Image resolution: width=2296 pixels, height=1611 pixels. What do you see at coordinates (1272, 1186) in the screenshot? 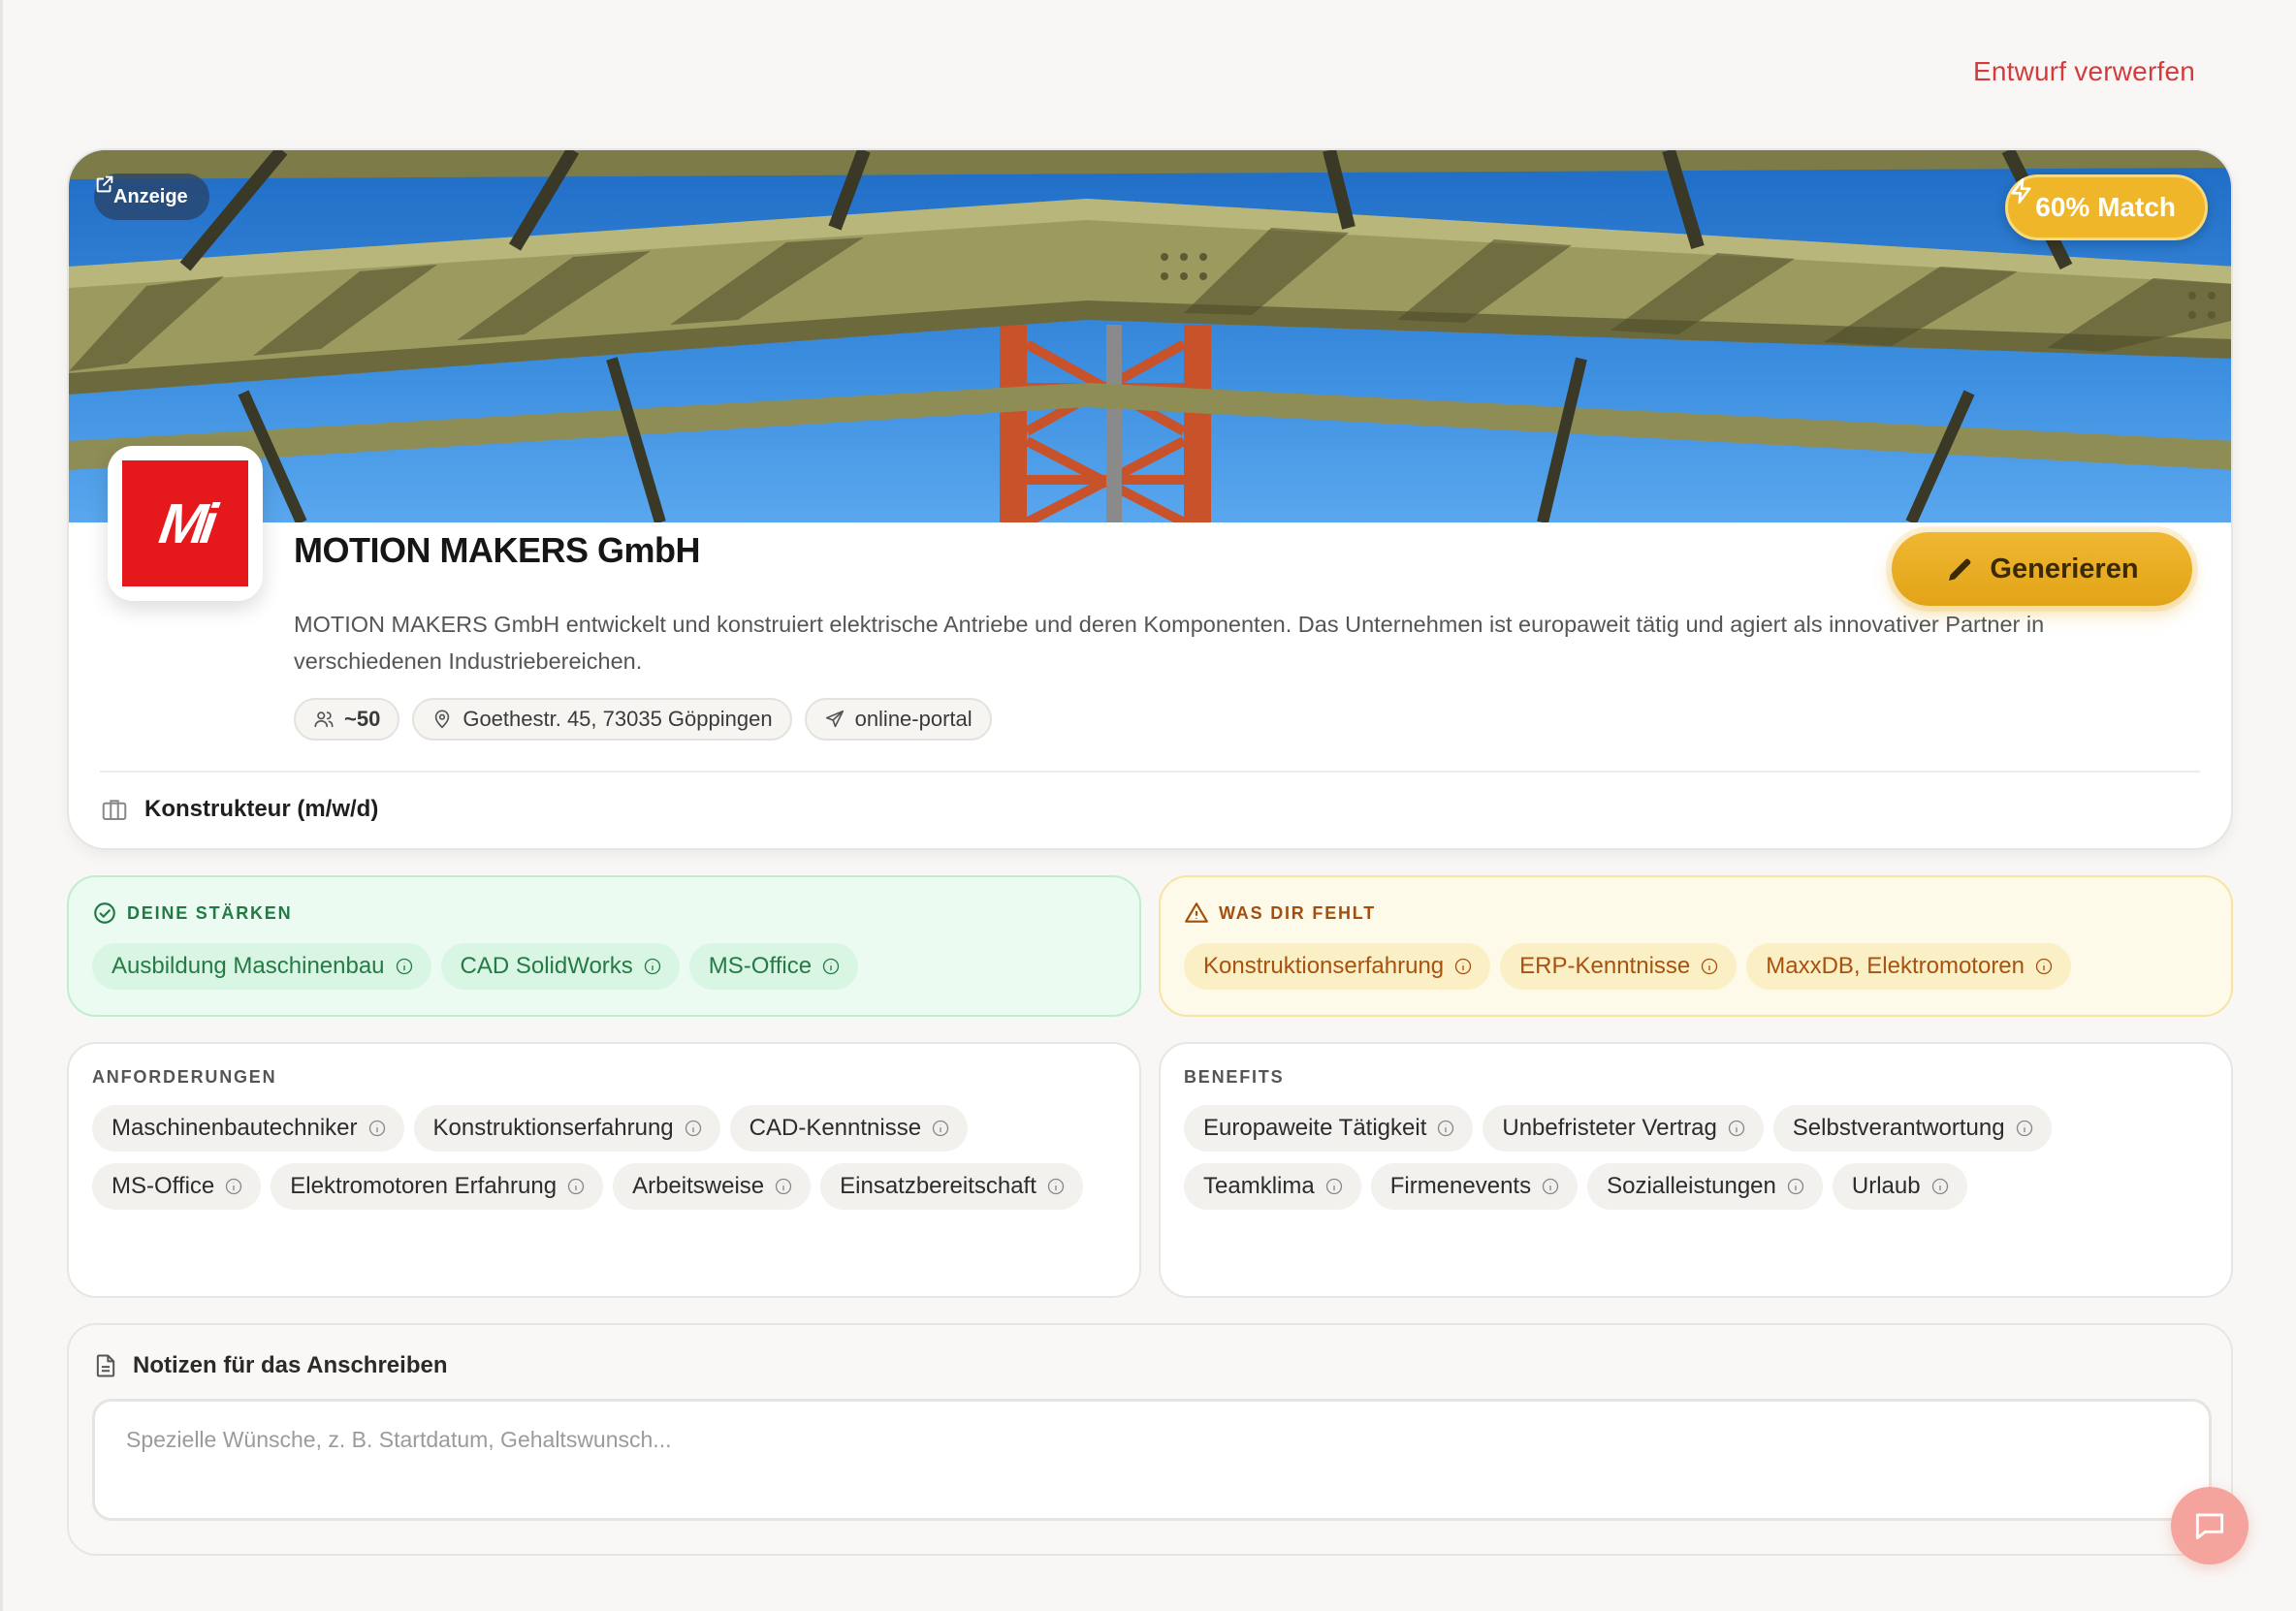
I see `benefit-tag: Teamklima` at bounding box center [1272, 1186].